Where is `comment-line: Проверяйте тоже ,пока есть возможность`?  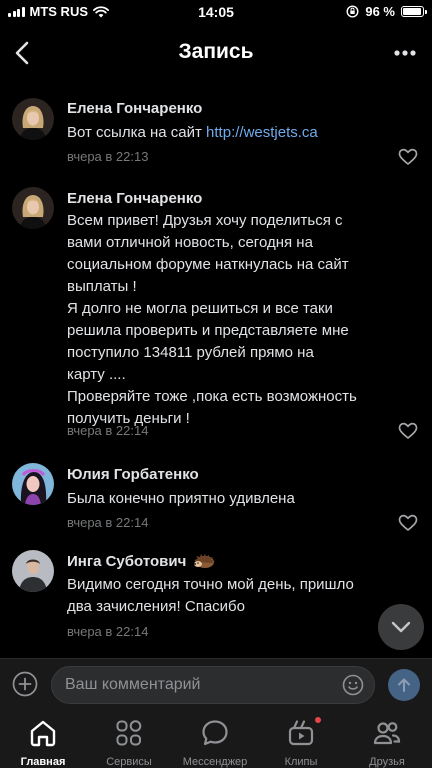
comment-line: Проверяйте тоже ,пока есть возможность is located at coordinates (212, 396).